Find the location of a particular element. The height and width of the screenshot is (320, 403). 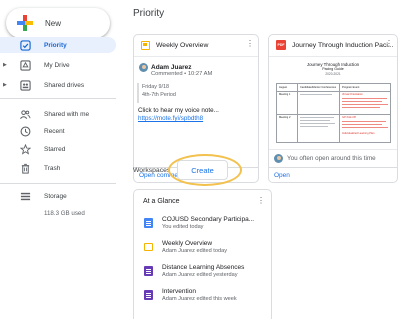

workspaces-label: Workspaces is located at coordinates (152, 170).